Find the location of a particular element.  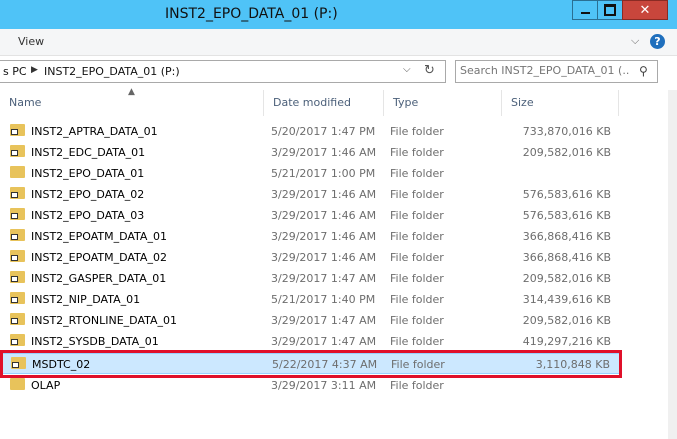

file-name: OLAP is located at coordinates (46, 385).